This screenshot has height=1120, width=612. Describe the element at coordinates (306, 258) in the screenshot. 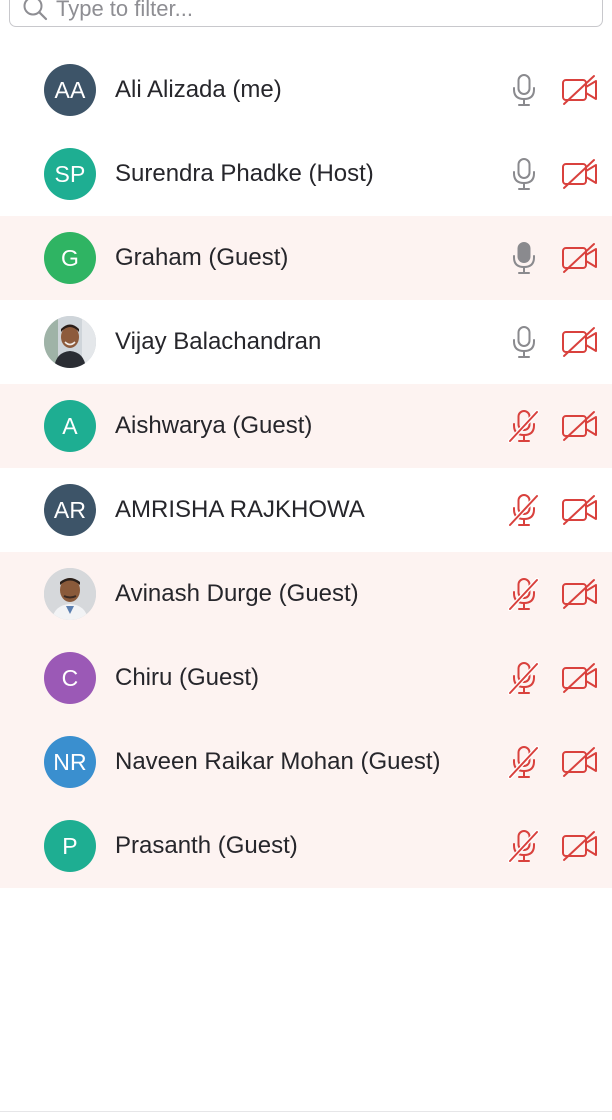

I see `participant-row: G Graham (Guest)` at that location.